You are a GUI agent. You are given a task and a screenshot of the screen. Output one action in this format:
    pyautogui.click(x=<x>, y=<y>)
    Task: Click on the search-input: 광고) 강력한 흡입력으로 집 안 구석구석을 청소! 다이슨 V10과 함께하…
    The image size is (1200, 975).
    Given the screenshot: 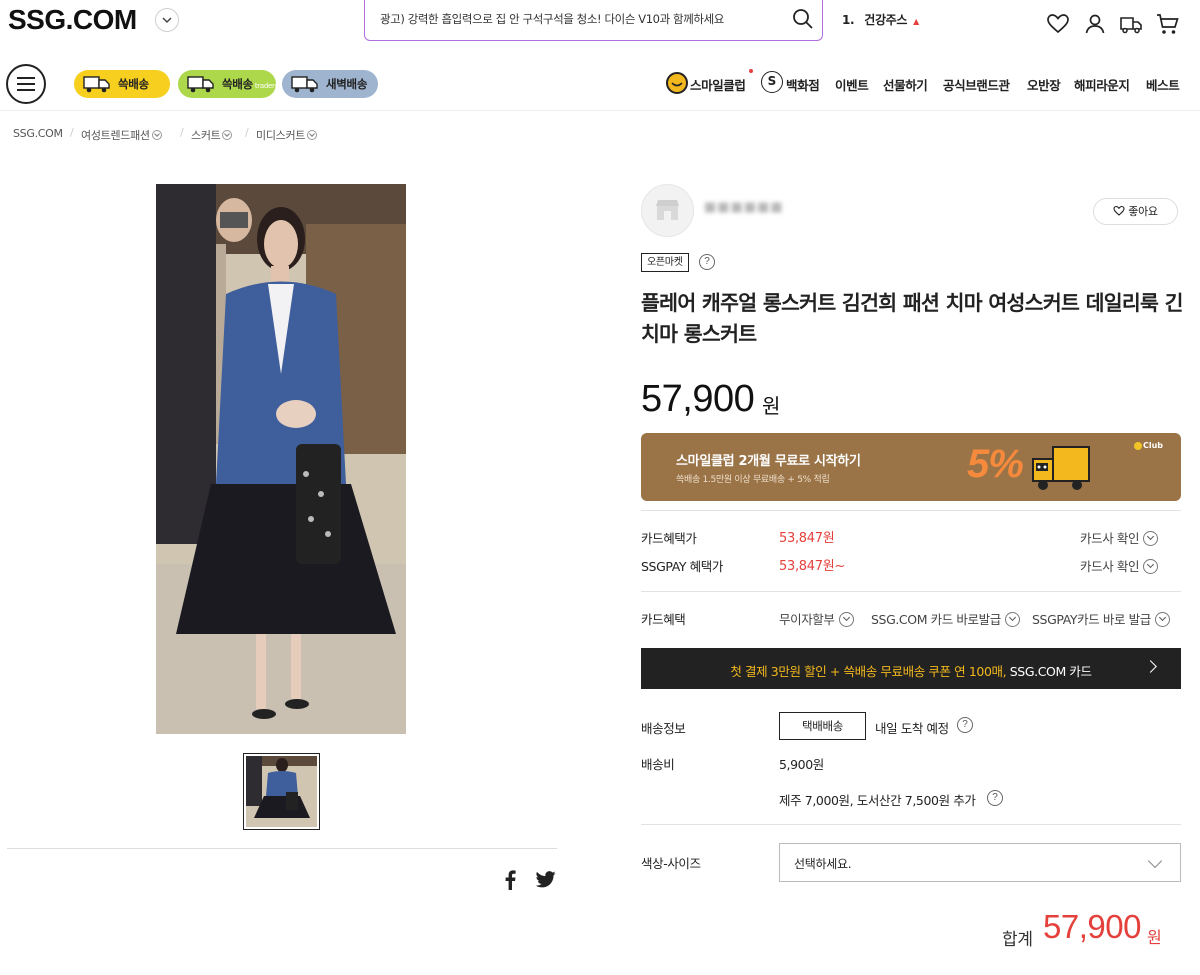 What is the action you would take?
    pyautogui.click(x=593, y=20)
    